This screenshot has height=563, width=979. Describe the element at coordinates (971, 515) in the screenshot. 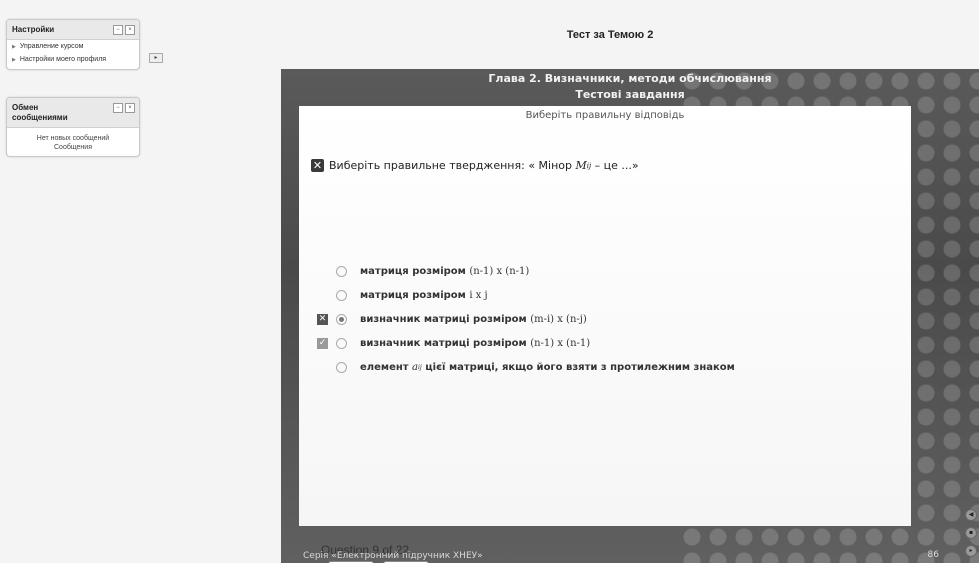

I see `volume-icon: ◀` at that location.